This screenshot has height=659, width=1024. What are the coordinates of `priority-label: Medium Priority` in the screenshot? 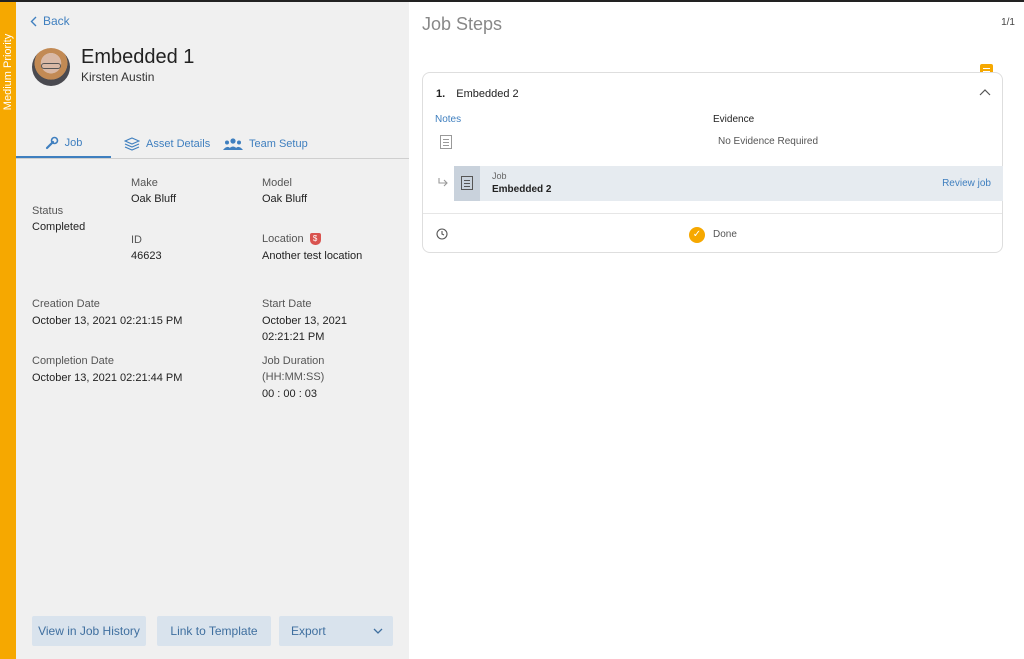 It's located at (8, 72).